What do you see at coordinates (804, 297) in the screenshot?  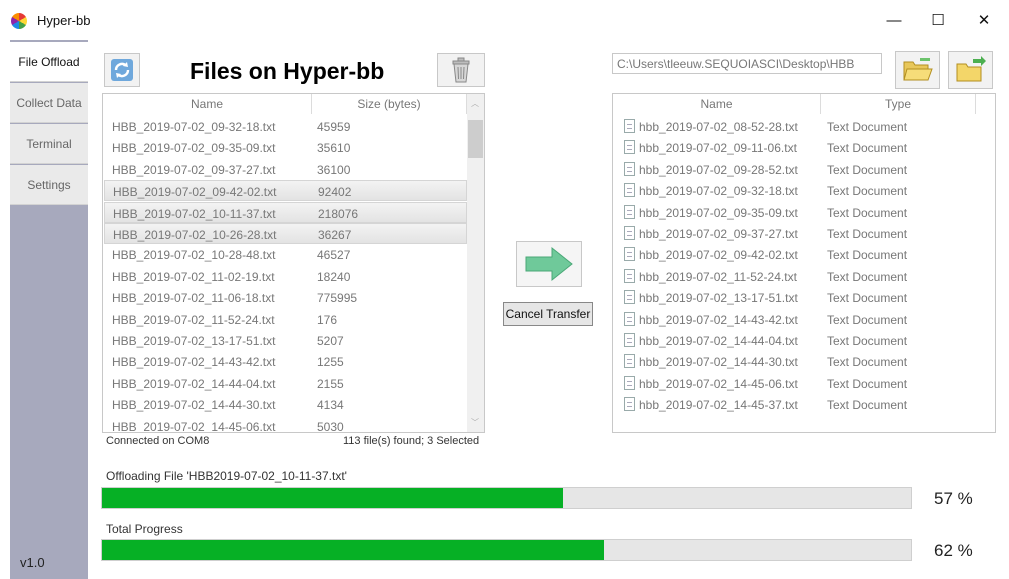 I see `table-row: hbb_2019-07-02_13-17-51.txt Text Document` at bounding box center [804, 297].